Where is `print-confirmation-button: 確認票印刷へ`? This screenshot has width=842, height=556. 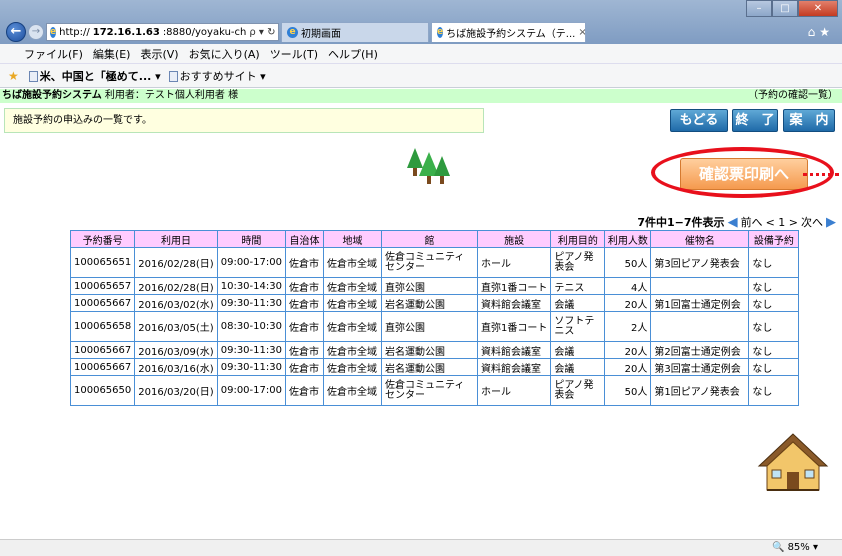 print-confirmation-button: 確認票印刷へ is located at coordinates (744, 174).